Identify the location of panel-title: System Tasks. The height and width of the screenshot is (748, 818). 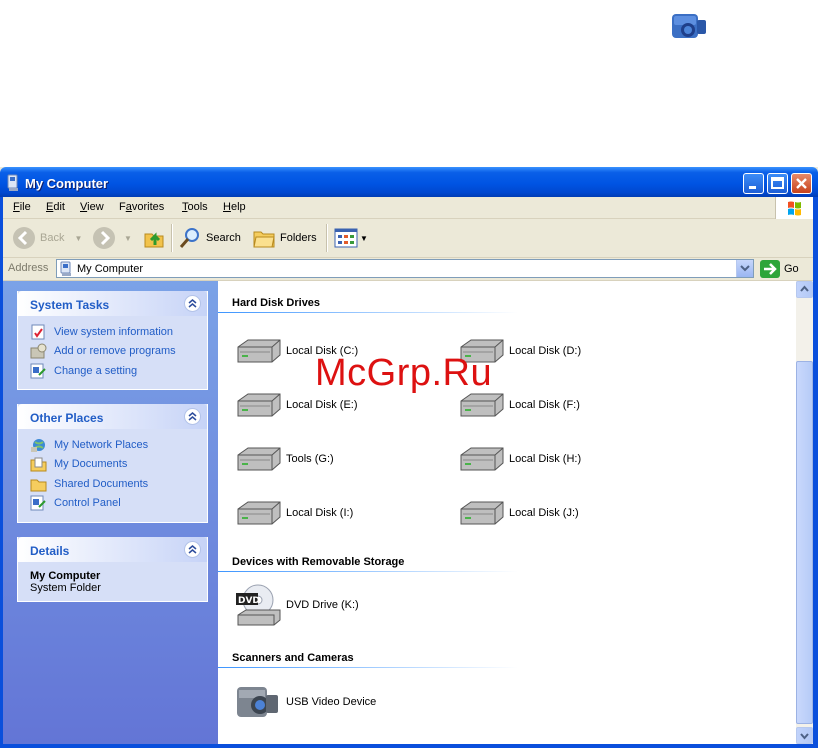
(70, 305).